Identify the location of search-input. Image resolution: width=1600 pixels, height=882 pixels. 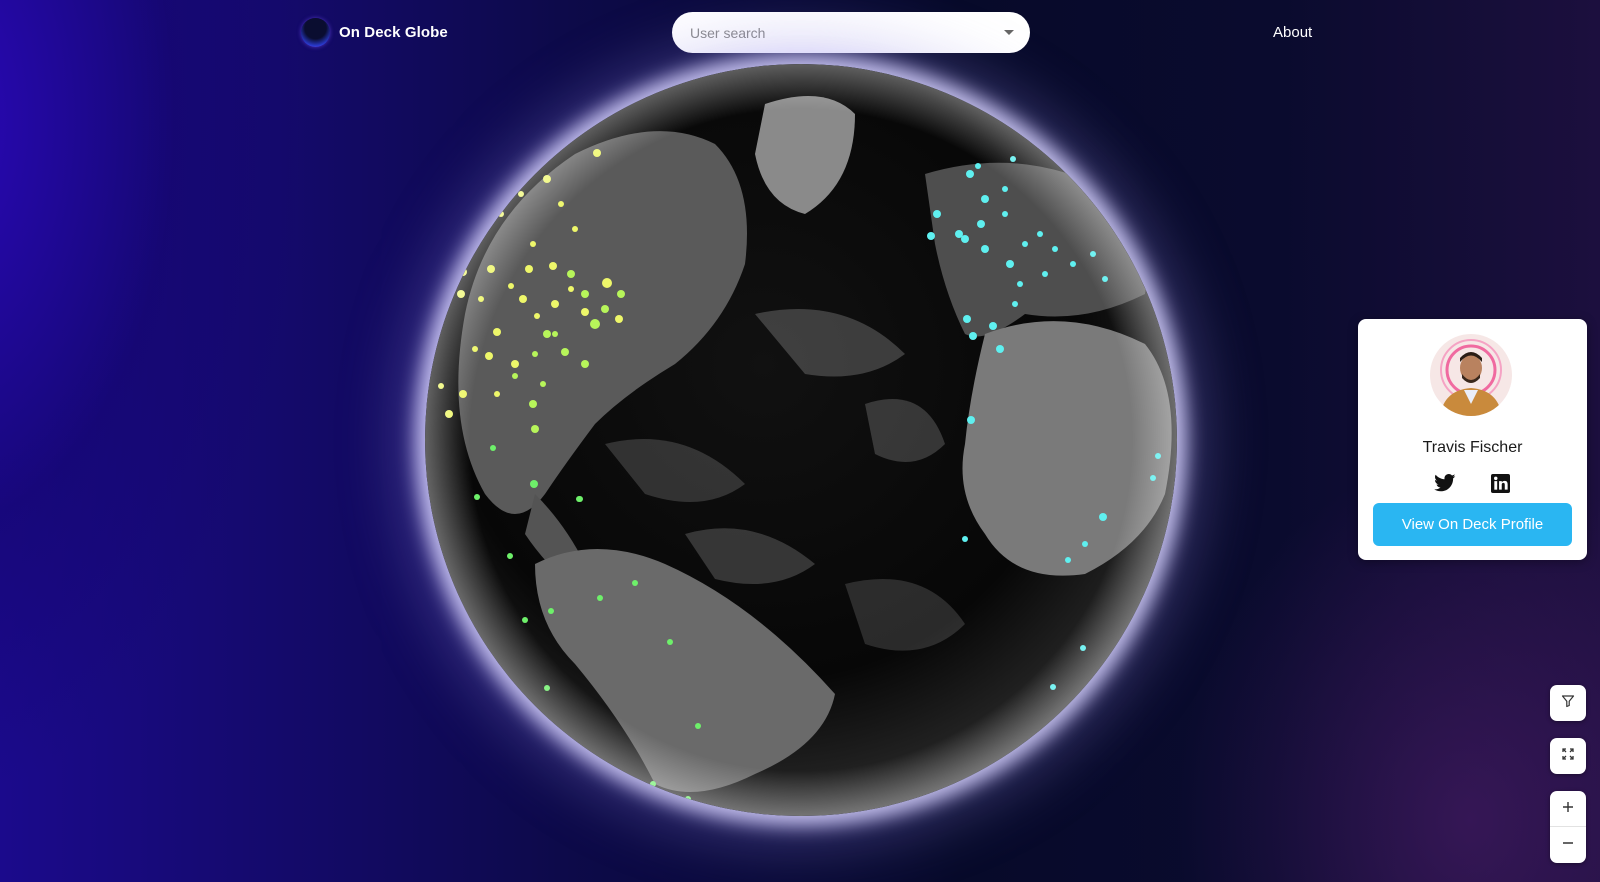
(846, 32).